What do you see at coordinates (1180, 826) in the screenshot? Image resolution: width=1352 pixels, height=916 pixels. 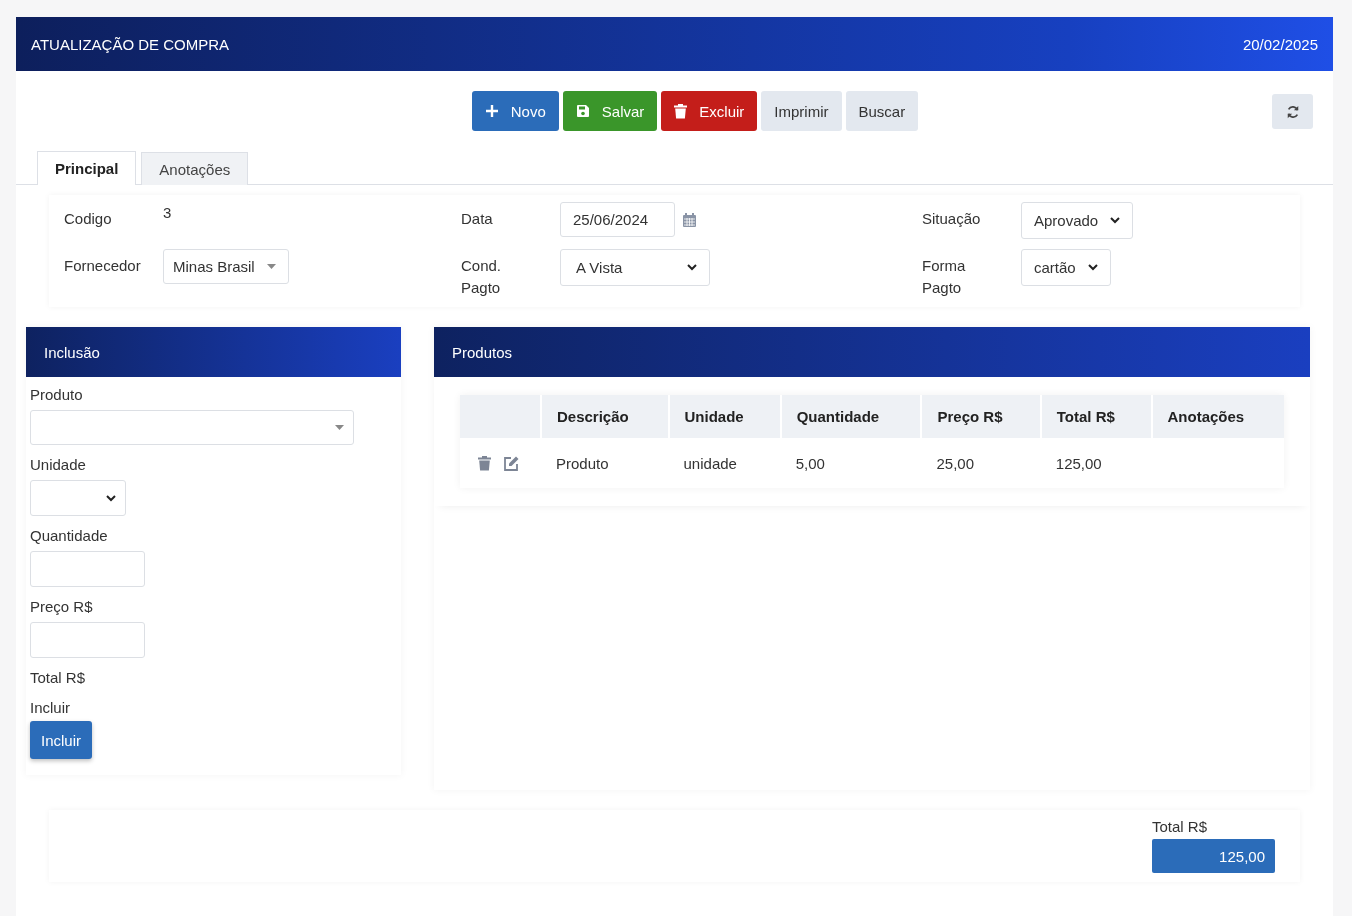 I see `total-label: Total R$` at bounding box center [1180, 826].